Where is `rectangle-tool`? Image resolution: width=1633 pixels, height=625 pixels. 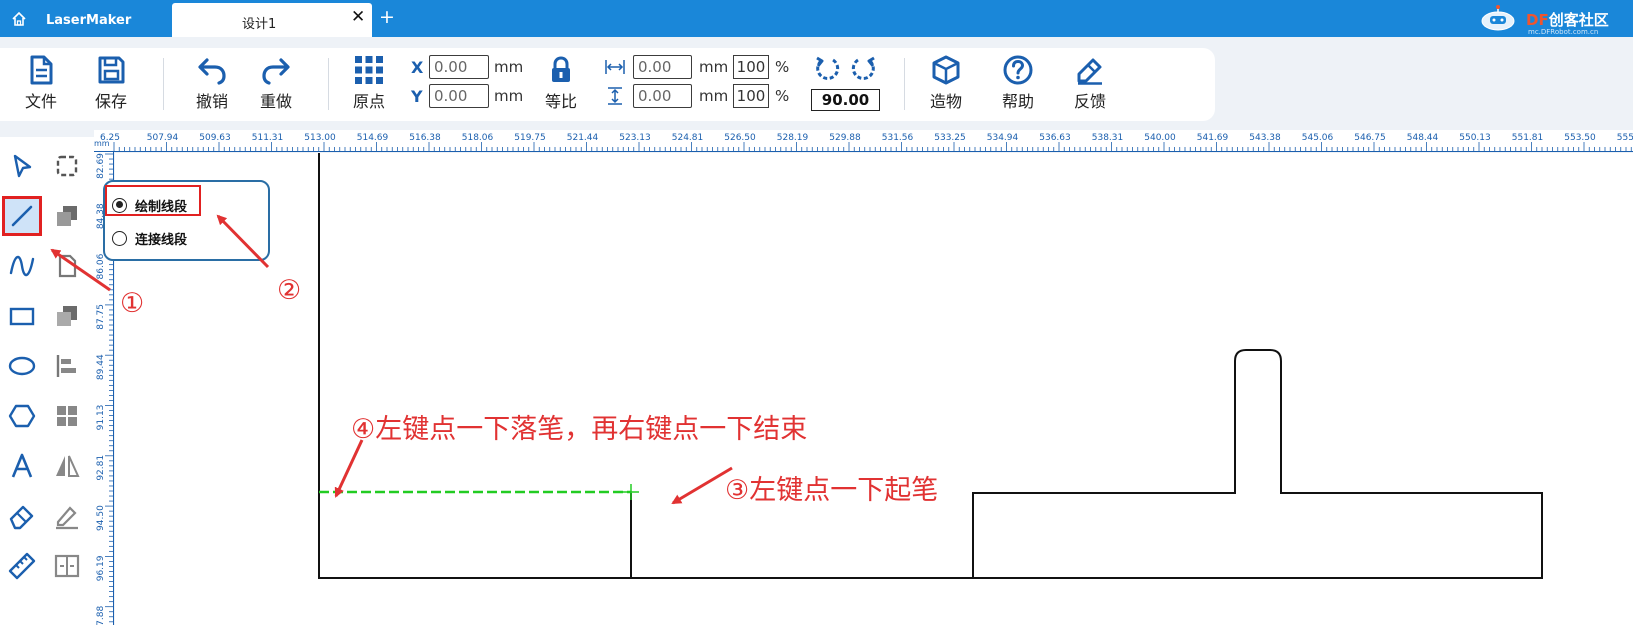 rectangle-tool is located at coordinates (22, 316).